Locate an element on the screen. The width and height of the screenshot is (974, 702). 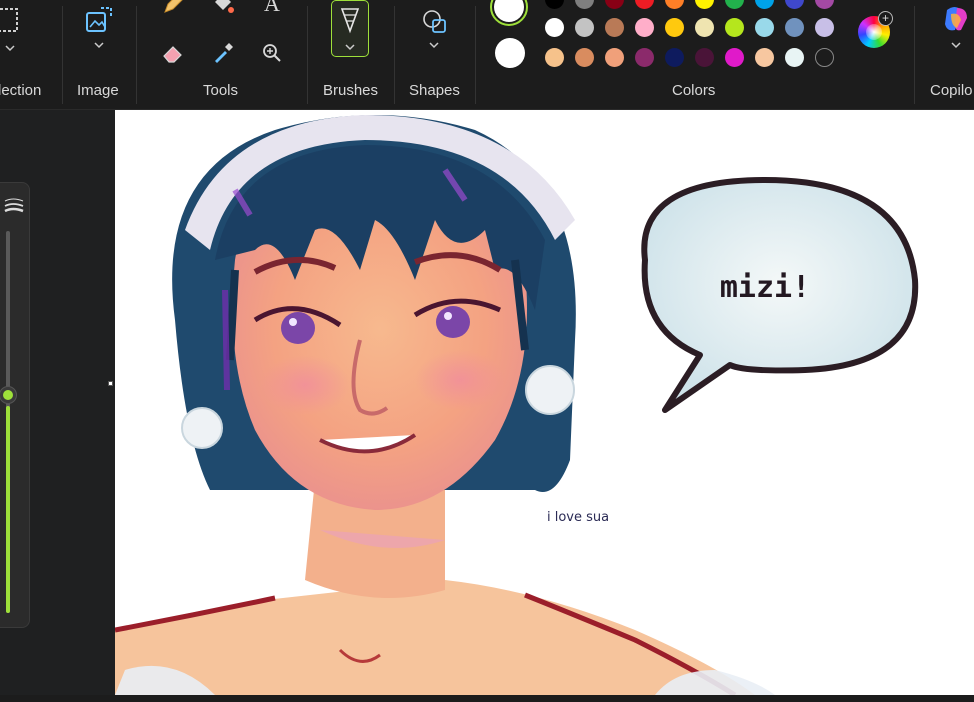
cheek-left is located at coordinates (305, 385).